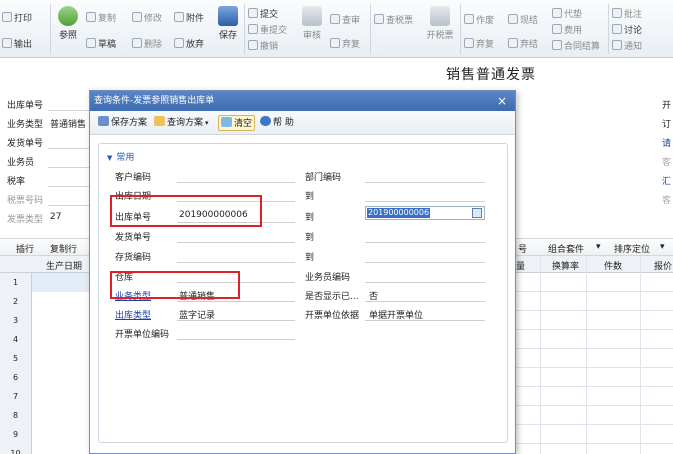  I want to click on col-pieces: 件数, so click(613, 265).